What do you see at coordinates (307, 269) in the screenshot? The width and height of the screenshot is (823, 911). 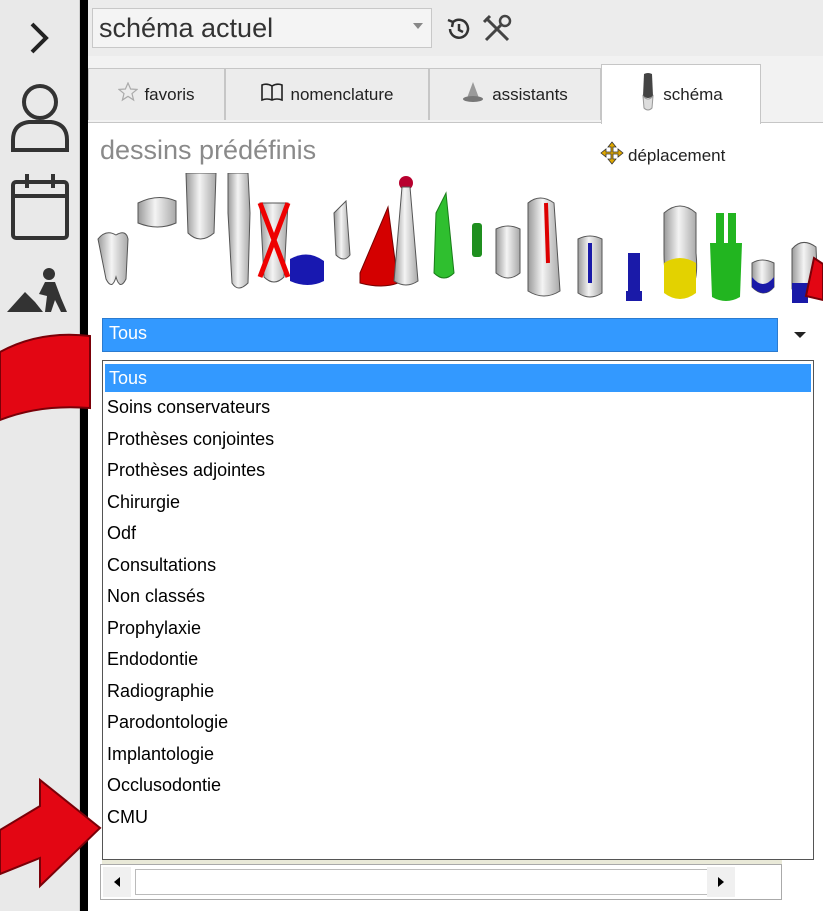 I see `tooth-blue-fill-drawing` at bounding box center [307, 269].